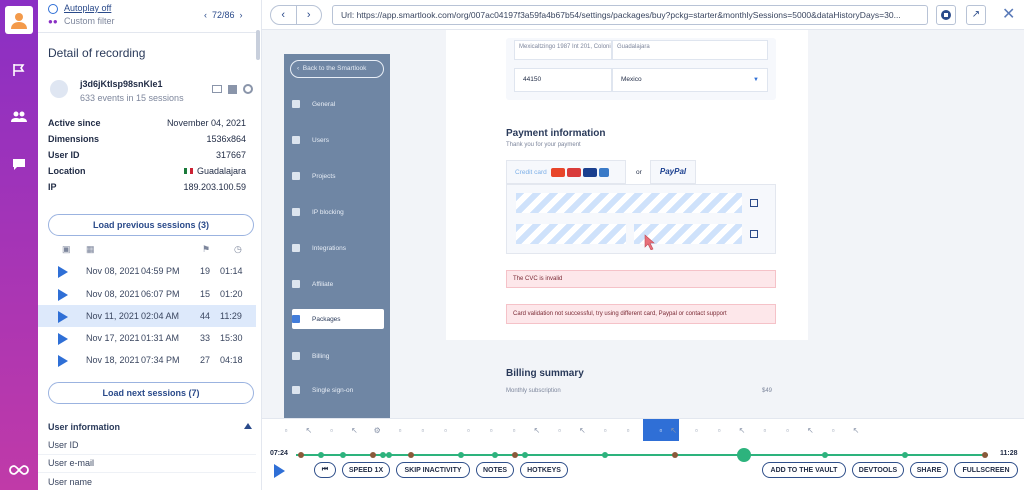  What do you see at coordinates (946, 15) in the screenshot?
I see `stop-button` at bounding box center [946, 15].